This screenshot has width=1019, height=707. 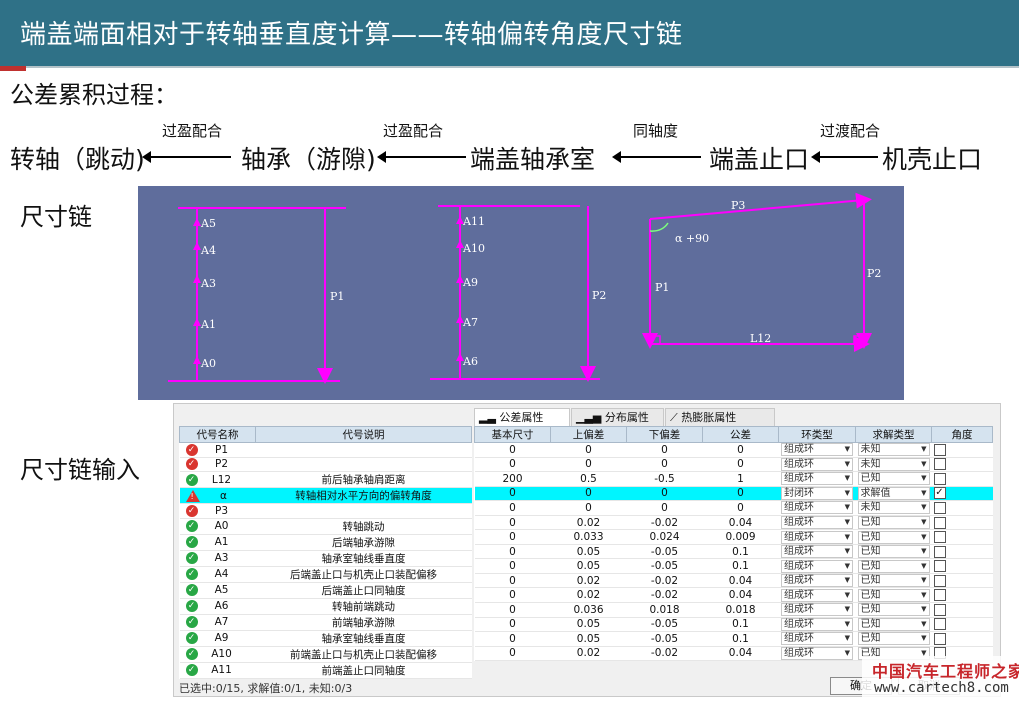 I want to click on angle-checkbox: ✓, so click(x=939, y=493).